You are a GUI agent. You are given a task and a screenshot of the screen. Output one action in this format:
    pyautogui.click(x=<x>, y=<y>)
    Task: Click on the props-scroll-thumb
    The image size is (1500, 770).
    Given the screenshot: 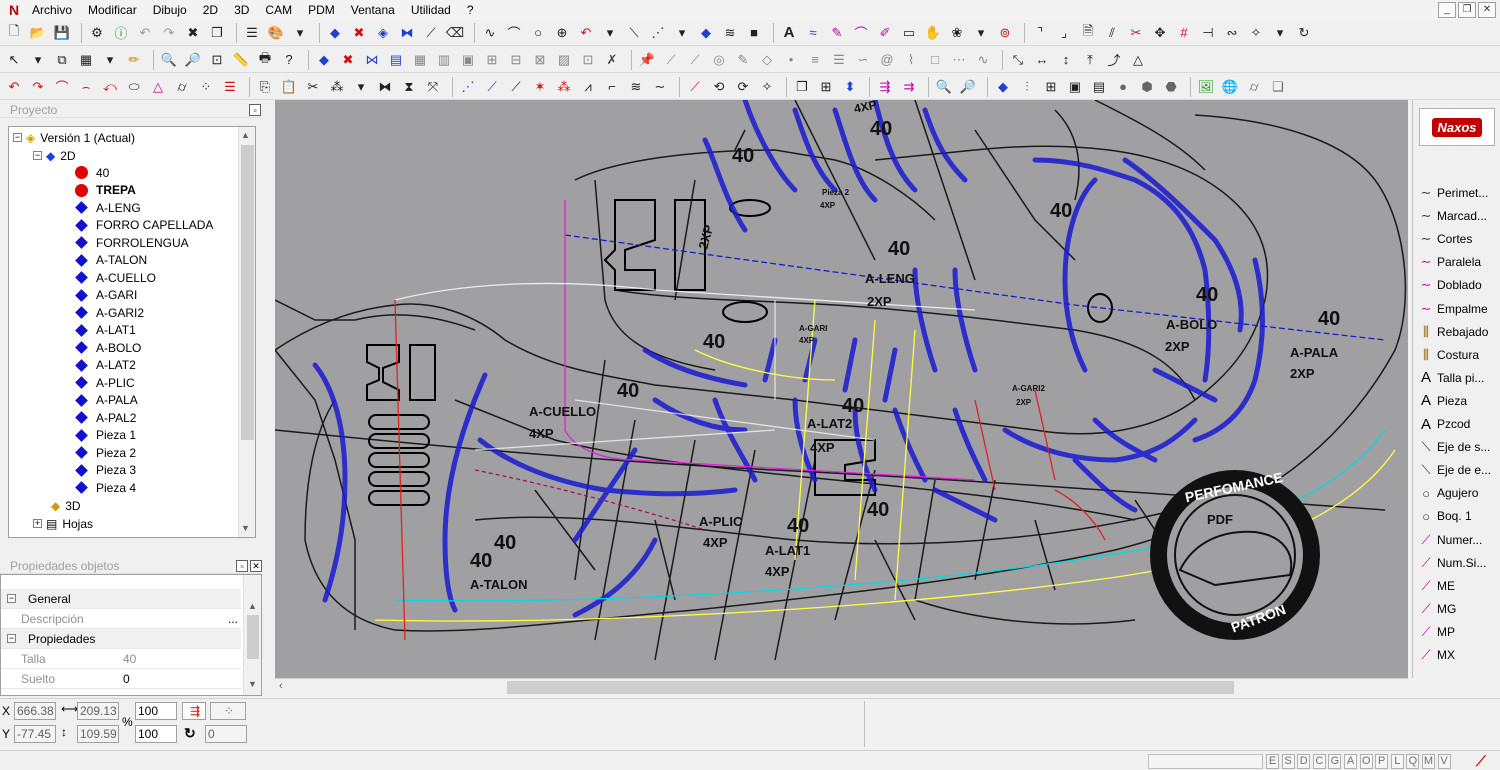 What is the action you would take?
    pyautogui.click(x=253, y=637)
    